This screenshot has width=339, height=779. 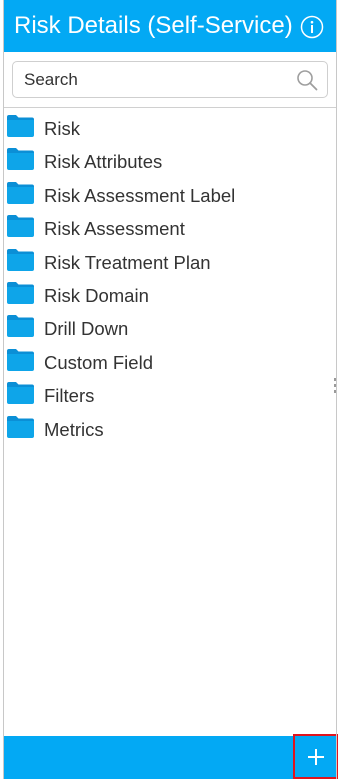 I want to click on tree-item: Custom Field, so click(x=166, y=363).